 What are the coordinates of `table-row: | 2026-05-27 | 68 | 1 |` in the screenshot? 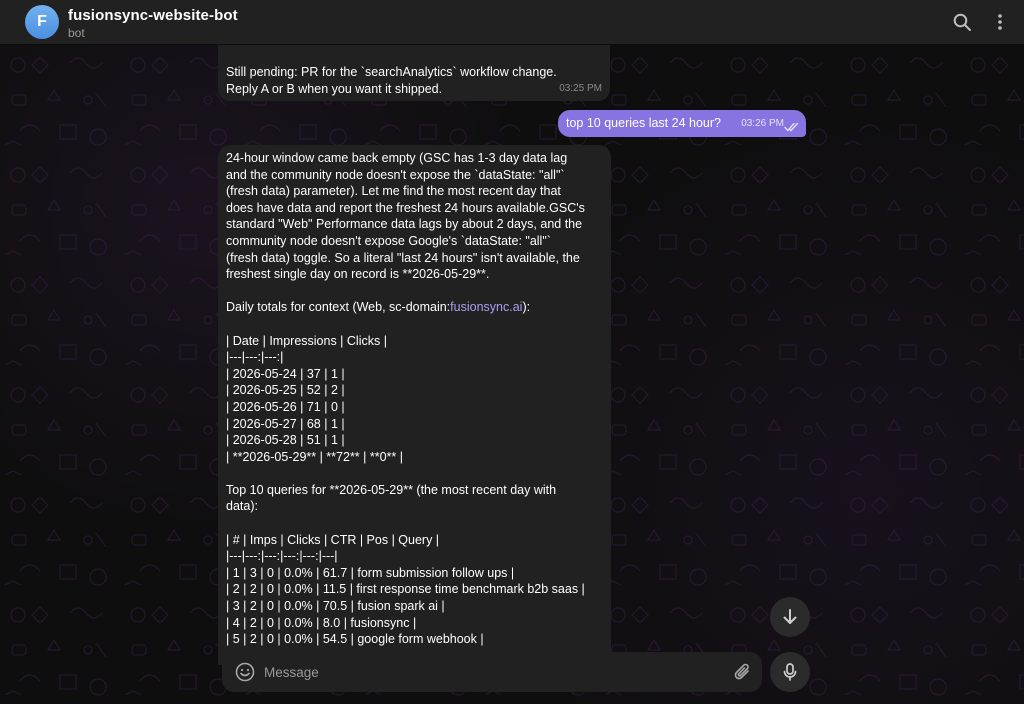 It's located at (285, 423).